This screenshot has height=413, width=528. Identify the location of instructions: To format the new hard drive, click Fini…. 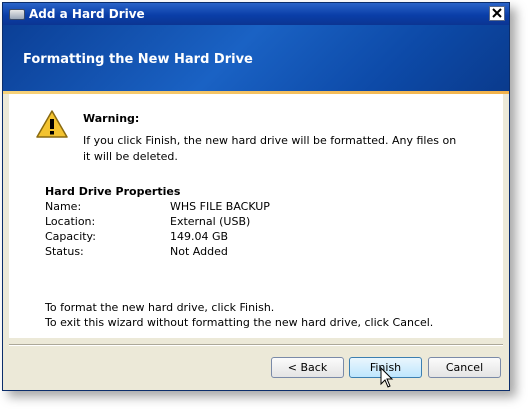
(239, 315).